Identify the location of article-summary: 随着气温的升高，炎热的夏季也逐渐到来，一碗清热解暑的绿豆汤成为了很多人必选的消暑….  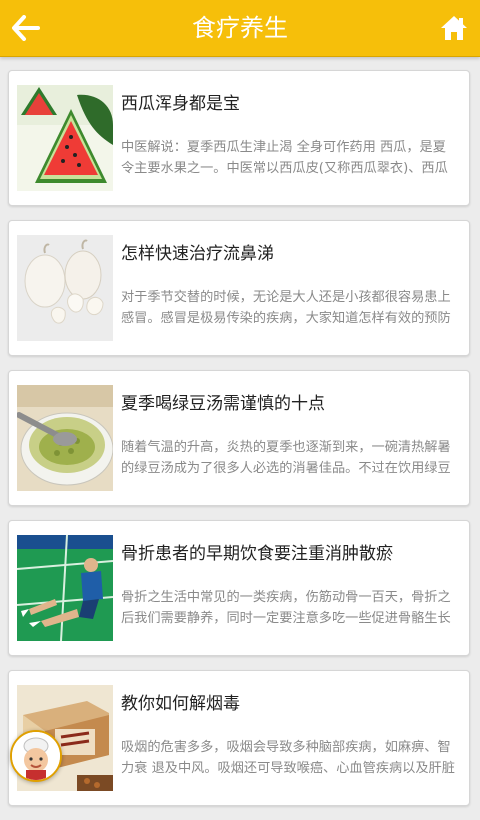
(286, 458).